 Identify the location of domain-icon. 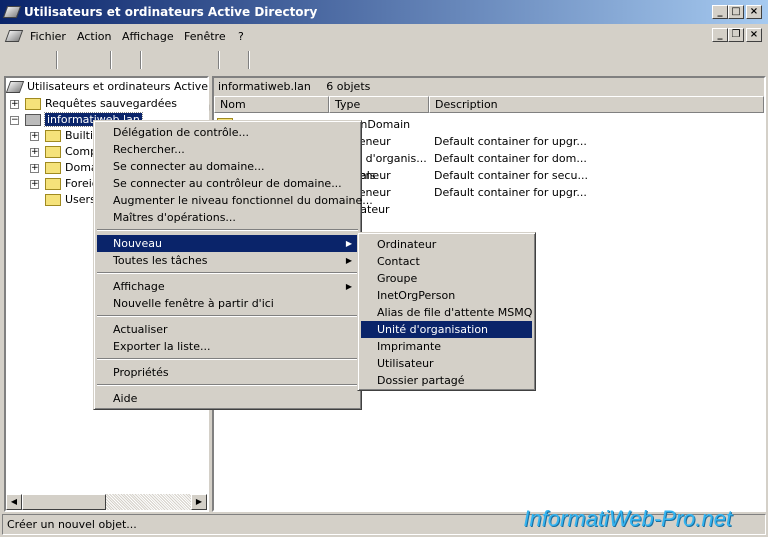
(33, 120).